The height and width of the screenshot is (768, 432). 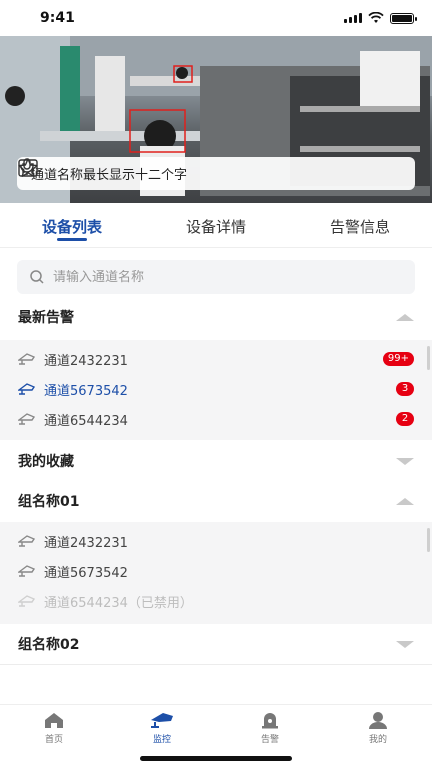 What do you see at coordinates (216, 501) in the screenshot?
I see `section-group-01: 组名称01` at bounding box center [216, 501].